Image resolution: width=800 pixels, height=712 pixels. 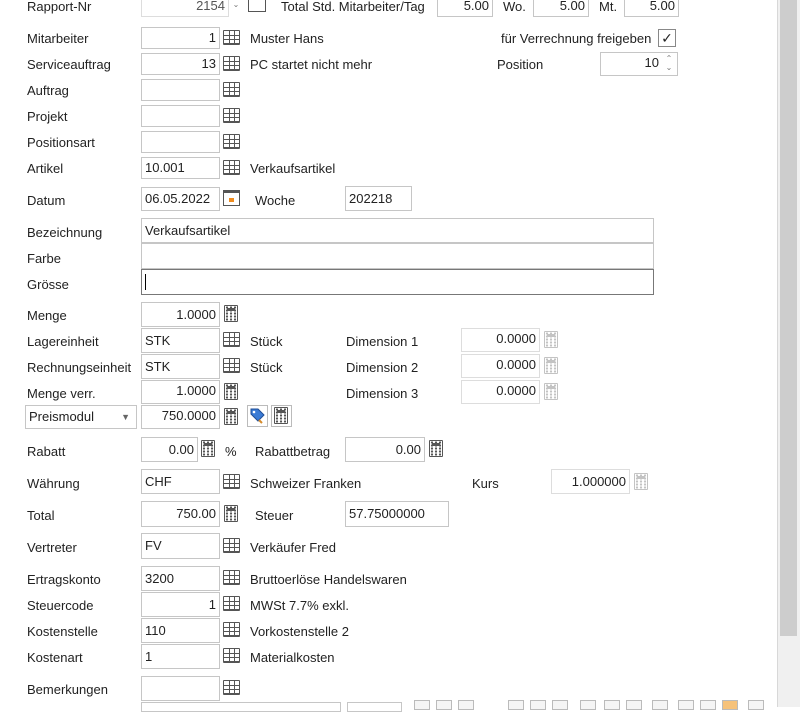 I want to click on menge-label: Menge, so click(x=47, y=315).